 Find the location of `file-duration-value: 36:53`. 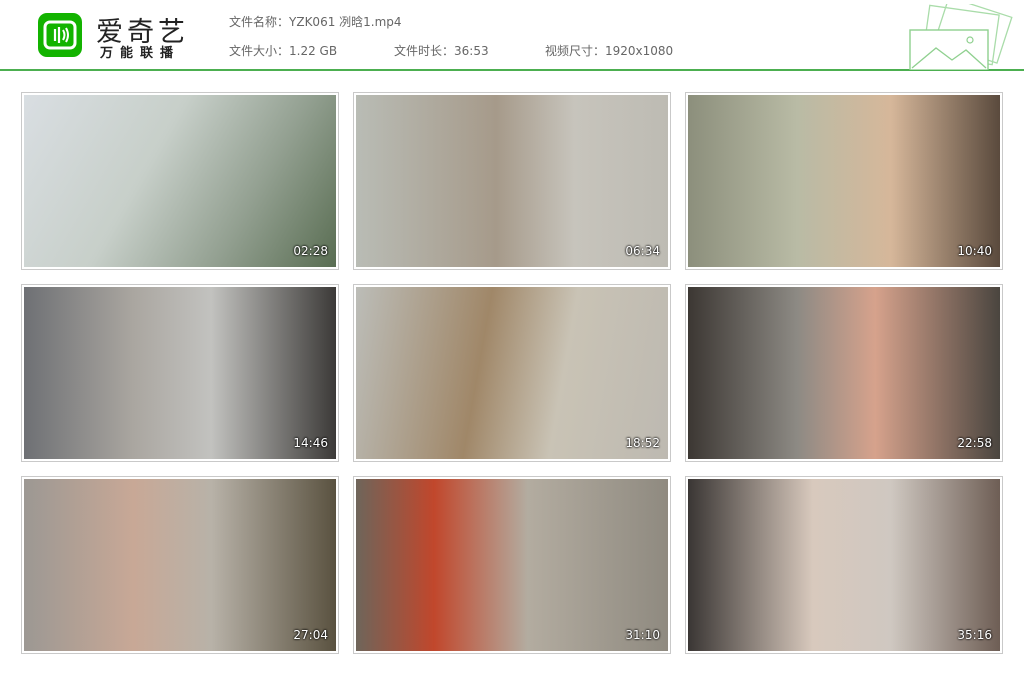

file-duration-value: 36:53 is located at coordinates (471, 51).